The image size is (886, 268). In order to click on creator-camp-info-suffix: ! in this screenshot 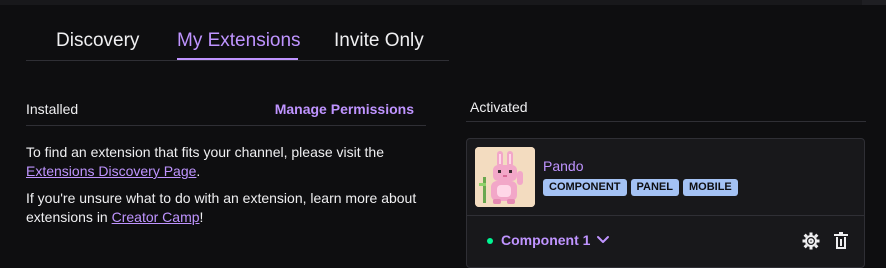, I will do `click(201, 217)`.